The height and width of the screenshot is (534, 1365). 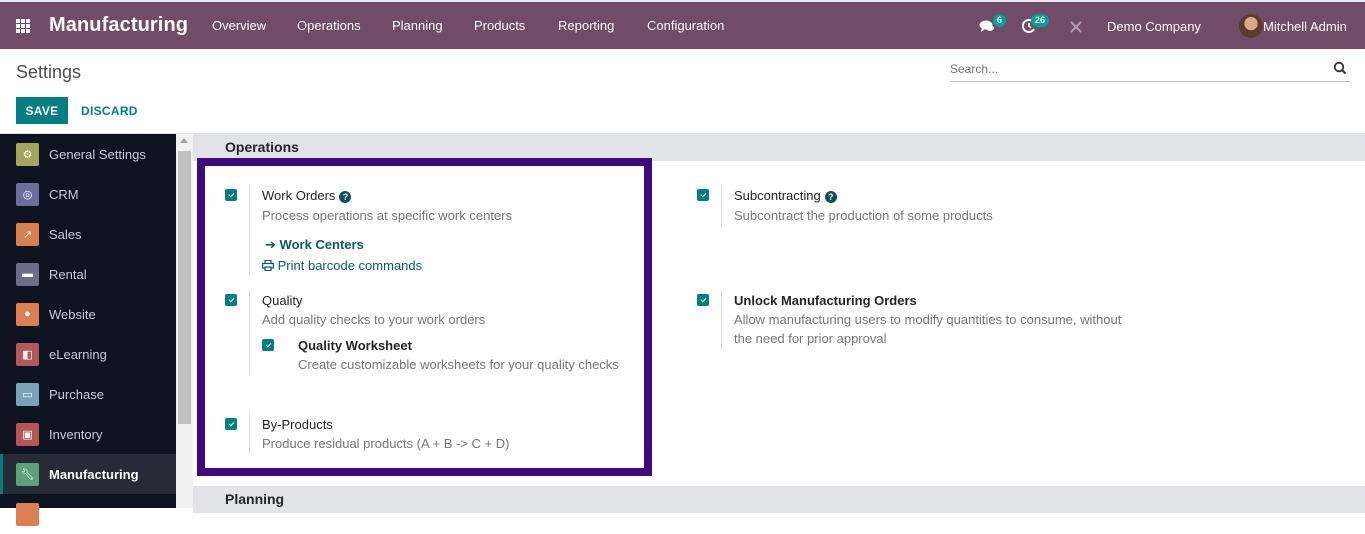 I want to click on quality-worksheet-checkbox, so click(x=268, y=345).